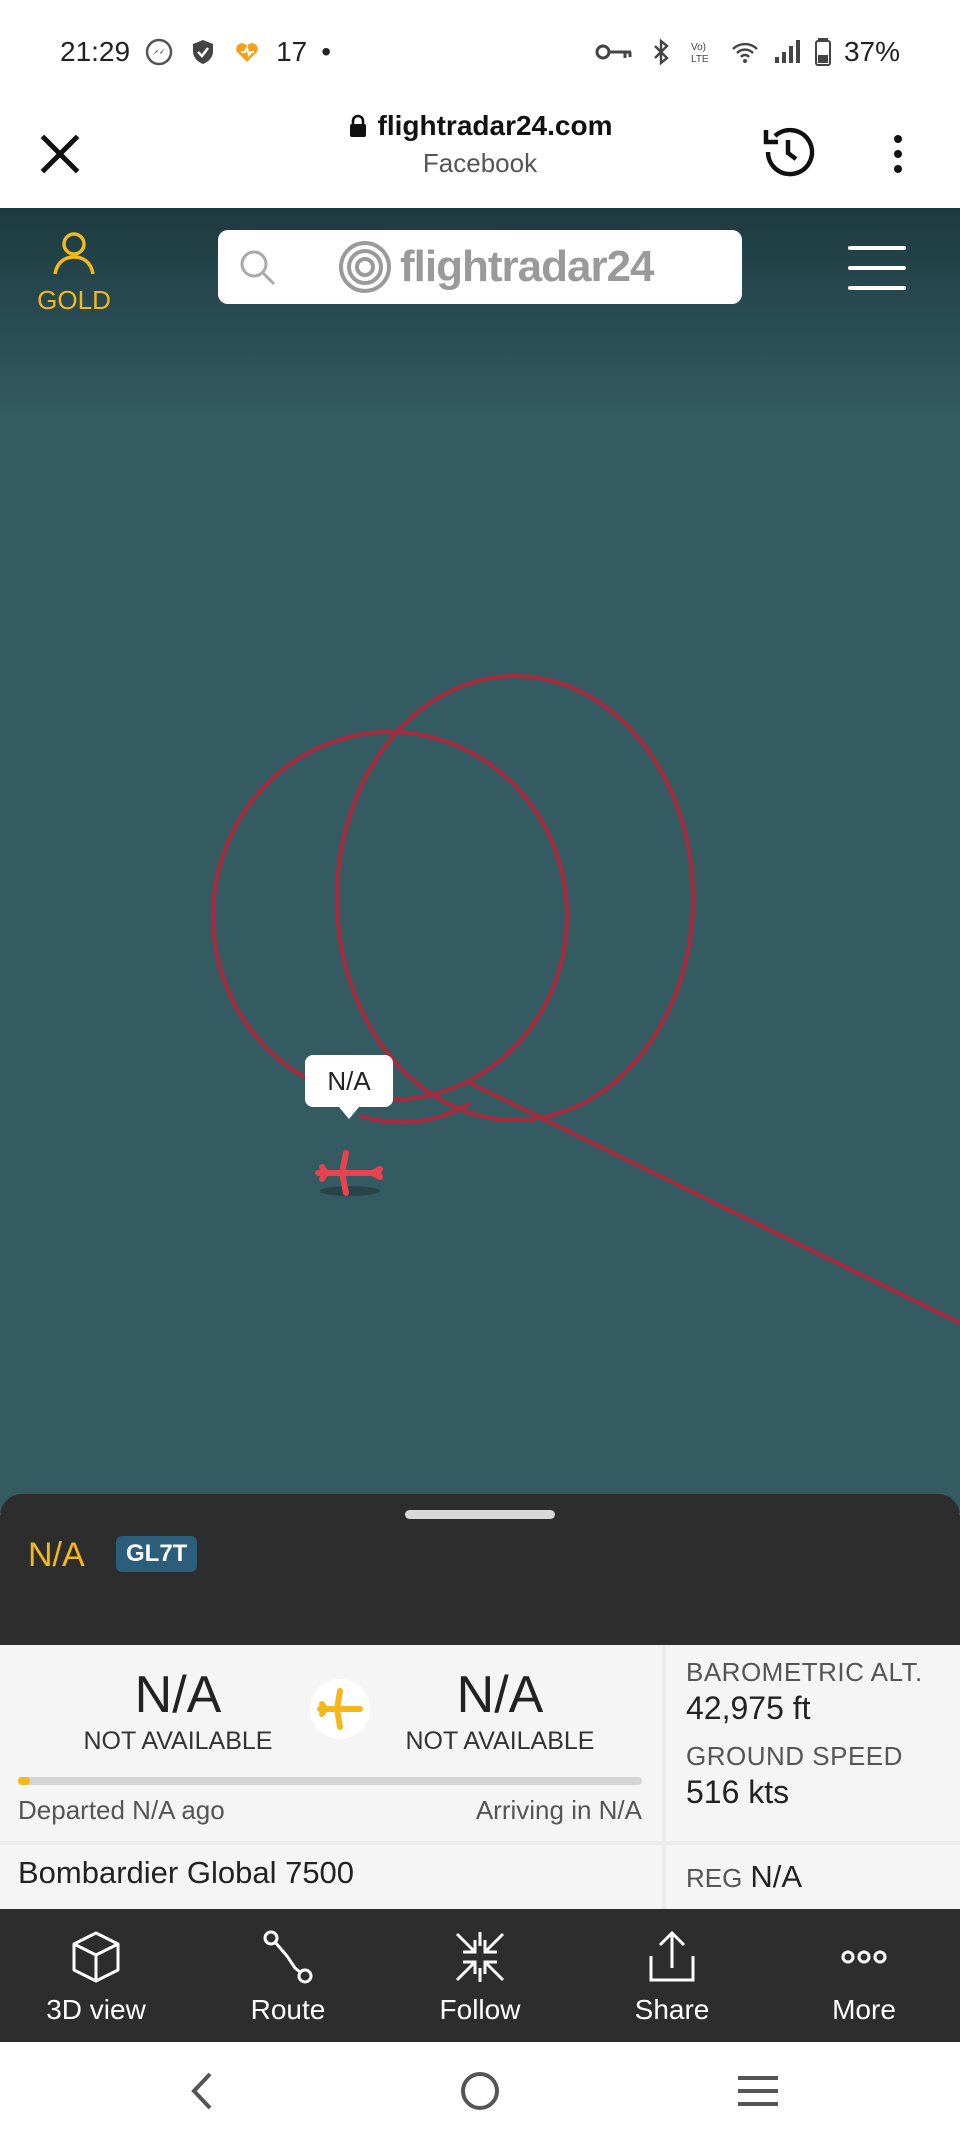 Image resolution: width=960 pixels, height=2137 pixels. I want to click on radar-logo-icon, so click(365, 267).